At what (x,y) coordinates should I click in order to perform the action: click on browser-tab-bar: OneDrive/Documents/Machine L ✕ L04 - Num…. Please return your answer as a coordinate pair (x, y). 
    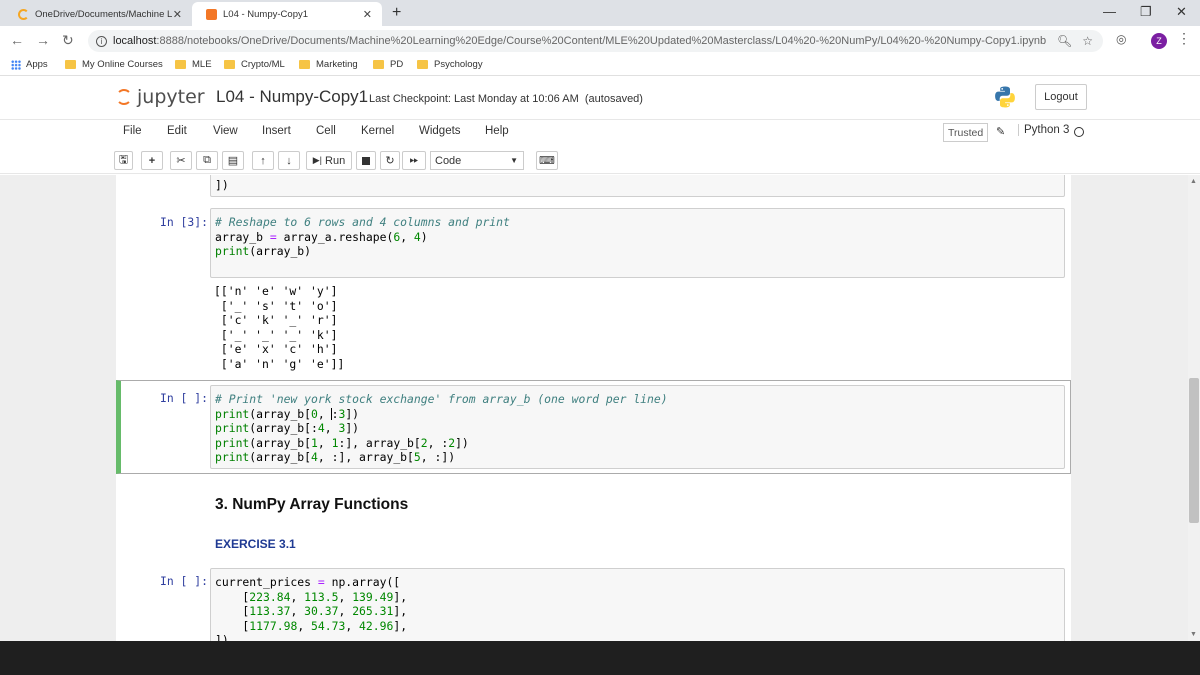
    Looking at the image, I should click on (600, 13).